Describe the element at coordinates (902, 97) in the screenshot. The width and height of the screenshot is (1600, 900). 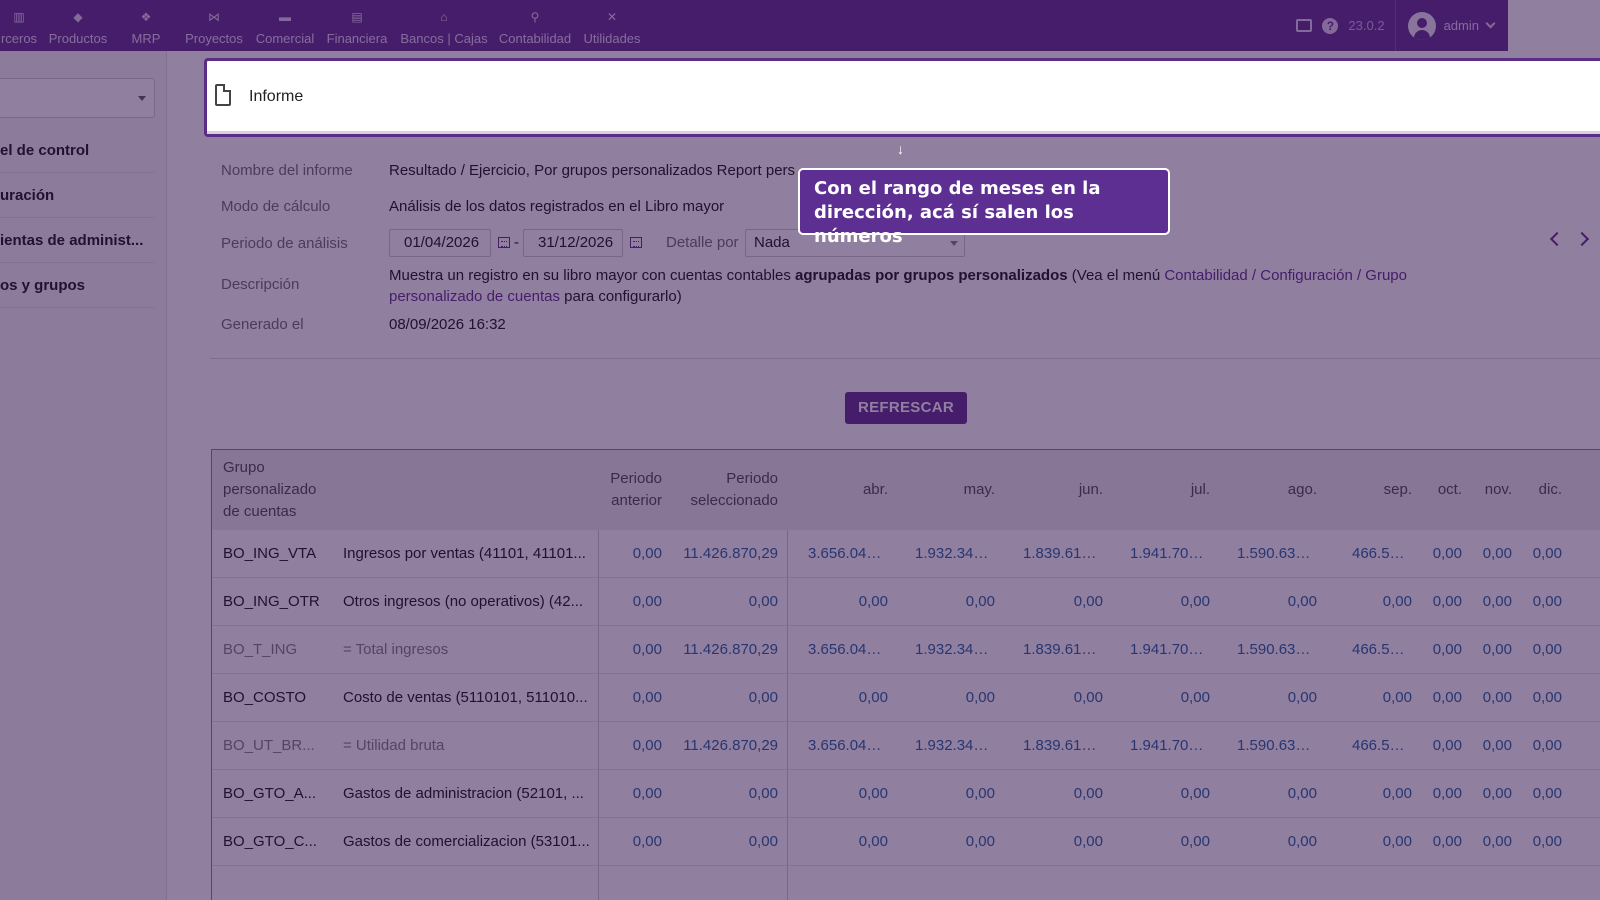
I see `spotlight-card: Informe` at that location.